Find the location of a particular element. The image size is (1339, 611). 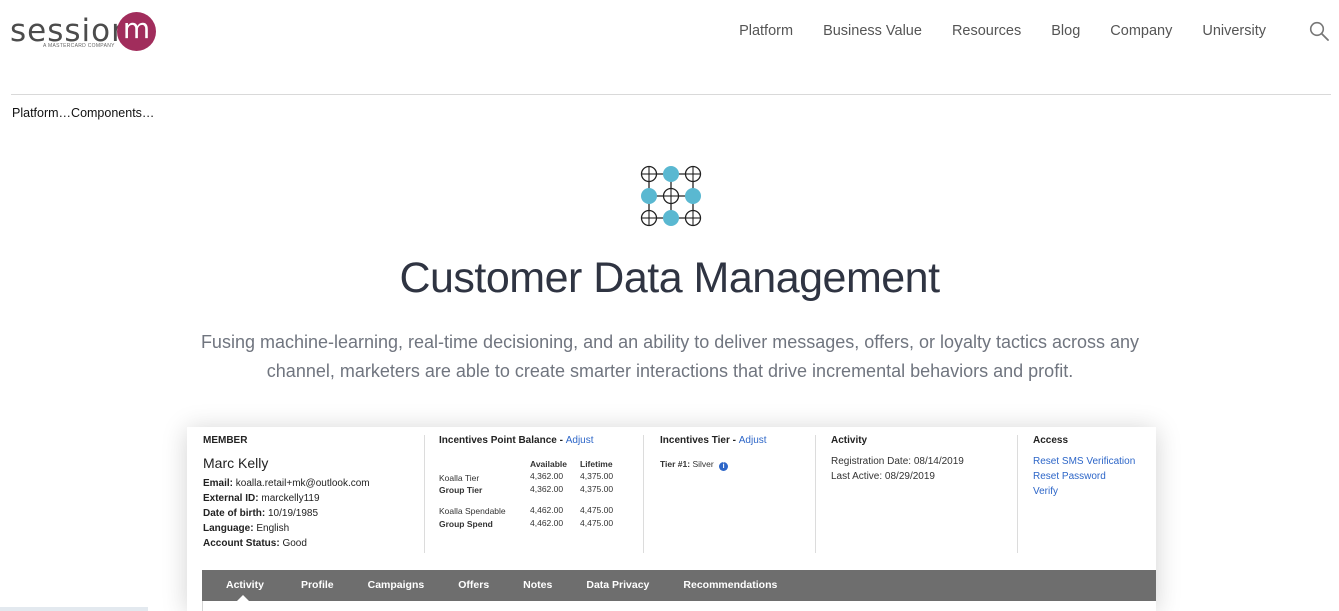

member-dob: Date of birth: 10/19/1985 is located at coordinates (313, 513).